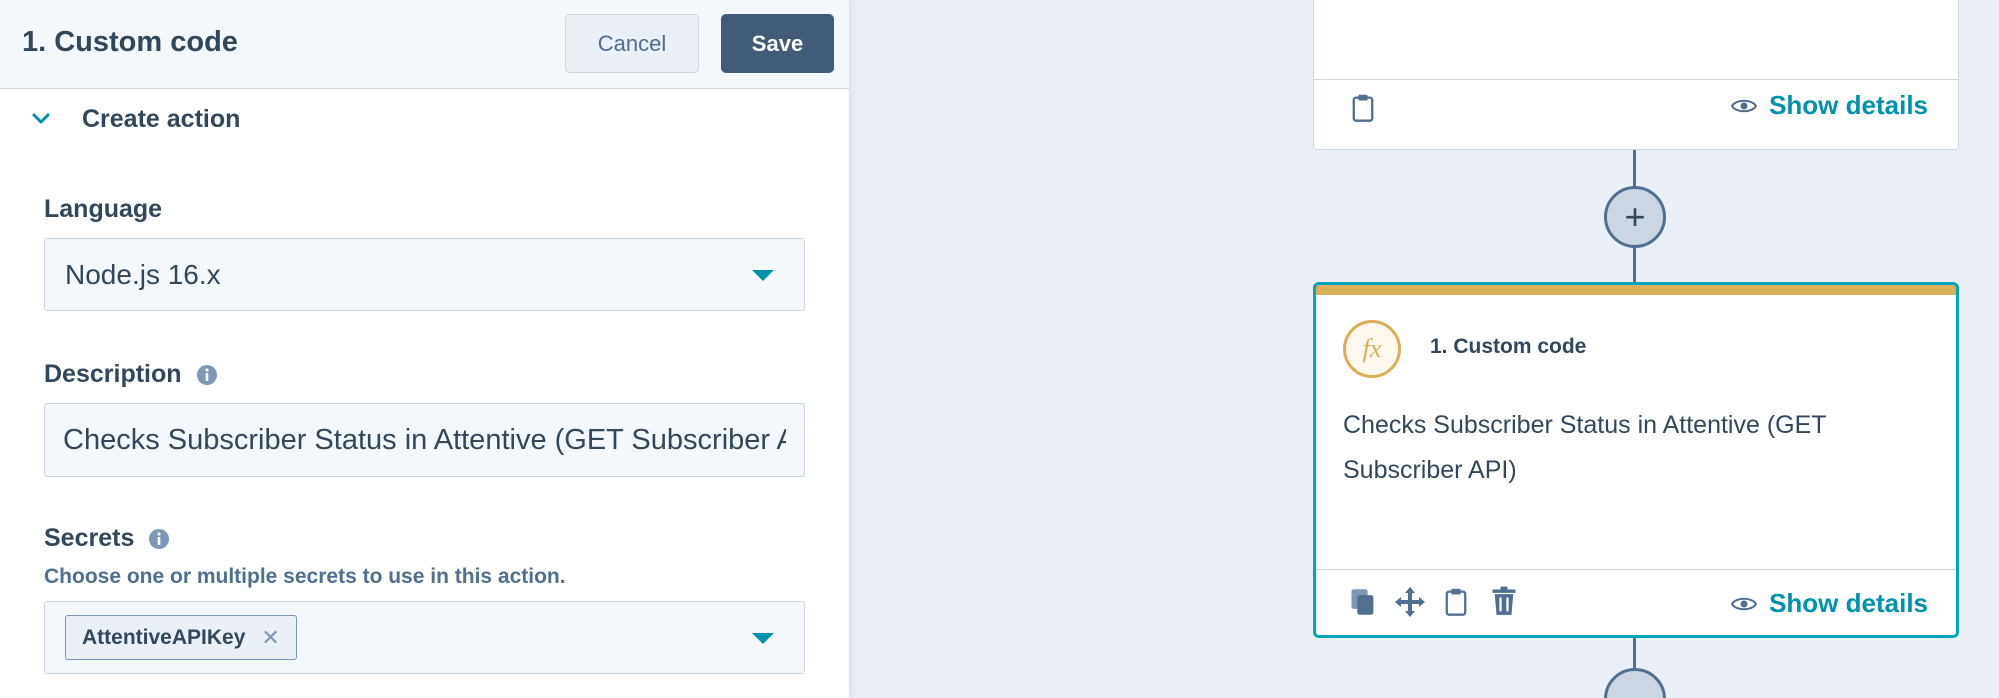 The image size is (1999, 698). I want to click on previous-action-card: Show details, so click(1636, 75).